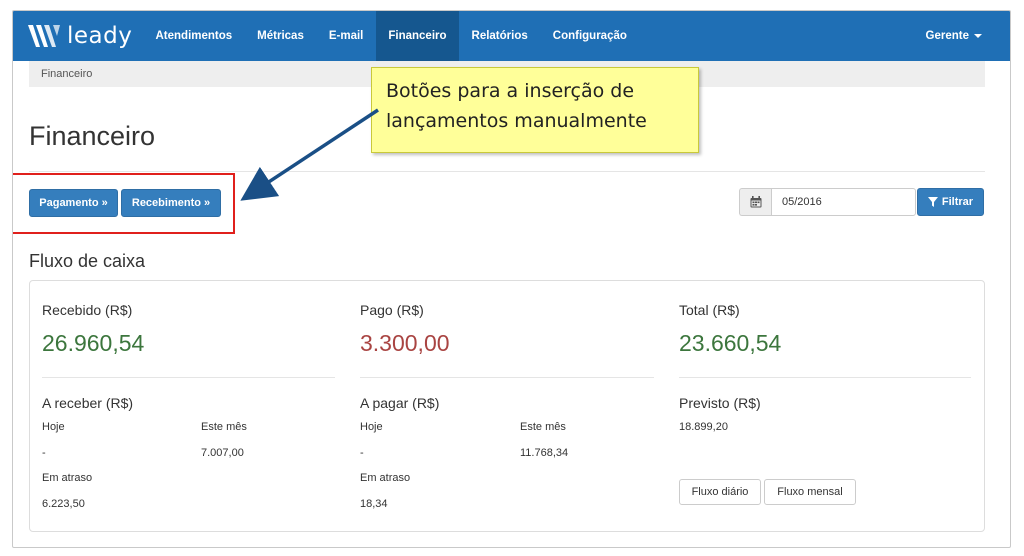 The width and height of the screenshot is (1024, 556). What do you see at coordinates (88, 403) in the screenshot?
I see `a-receber-label: A receber (R$)` at bounding box center [88, 403].